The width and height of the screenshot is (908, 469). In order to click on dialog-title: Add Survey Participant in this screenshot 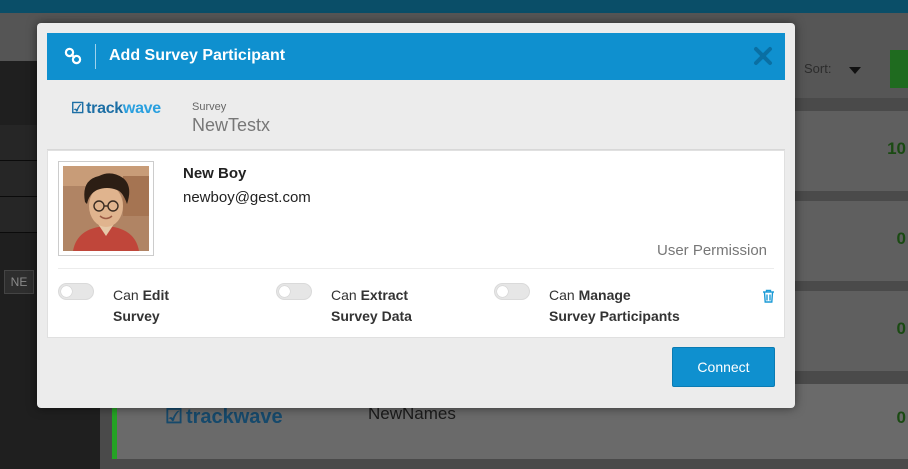, I will do `click(197, 55)`.